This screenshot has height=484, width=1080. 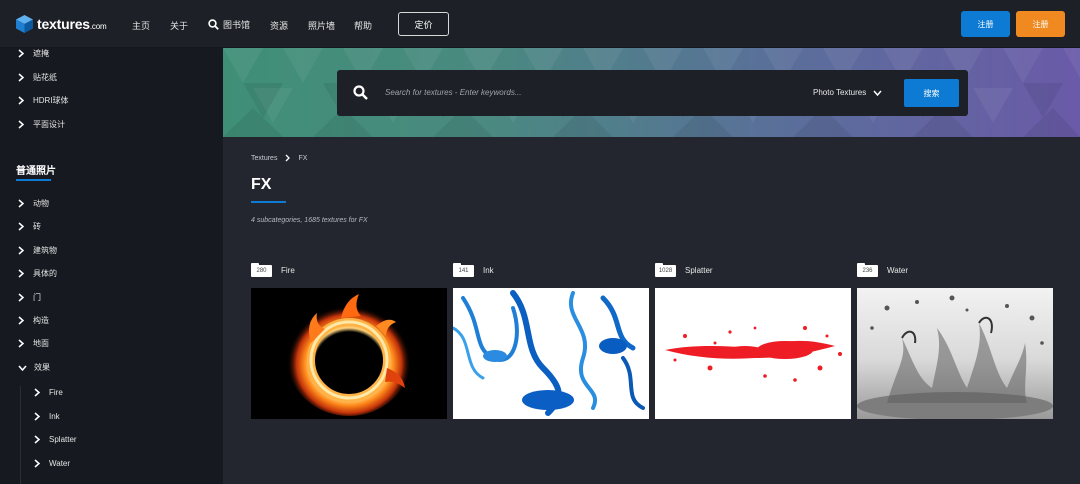 I want to click on sidebar-item-animals: 动物, so click(x=33, y=203).